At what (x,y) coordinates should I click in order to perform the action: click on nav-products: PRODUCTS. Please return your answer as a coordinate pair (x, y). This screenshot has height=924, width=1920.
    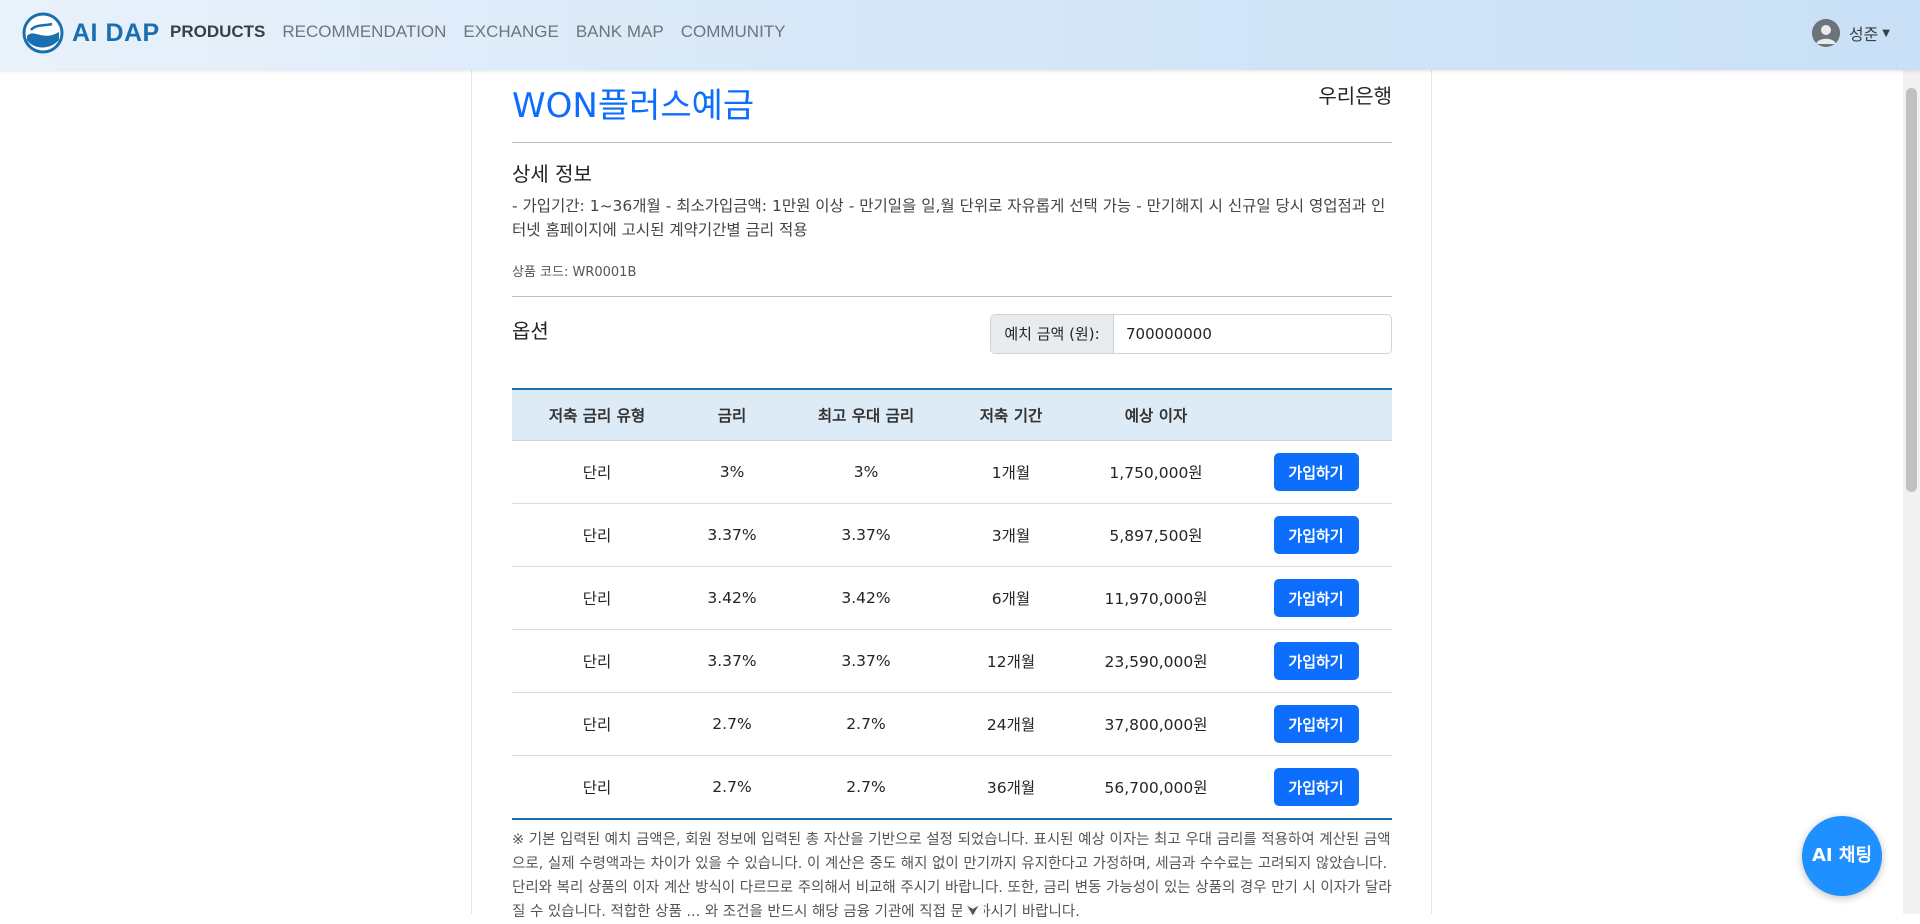
    Looking at the image, I should click on (217, 32).